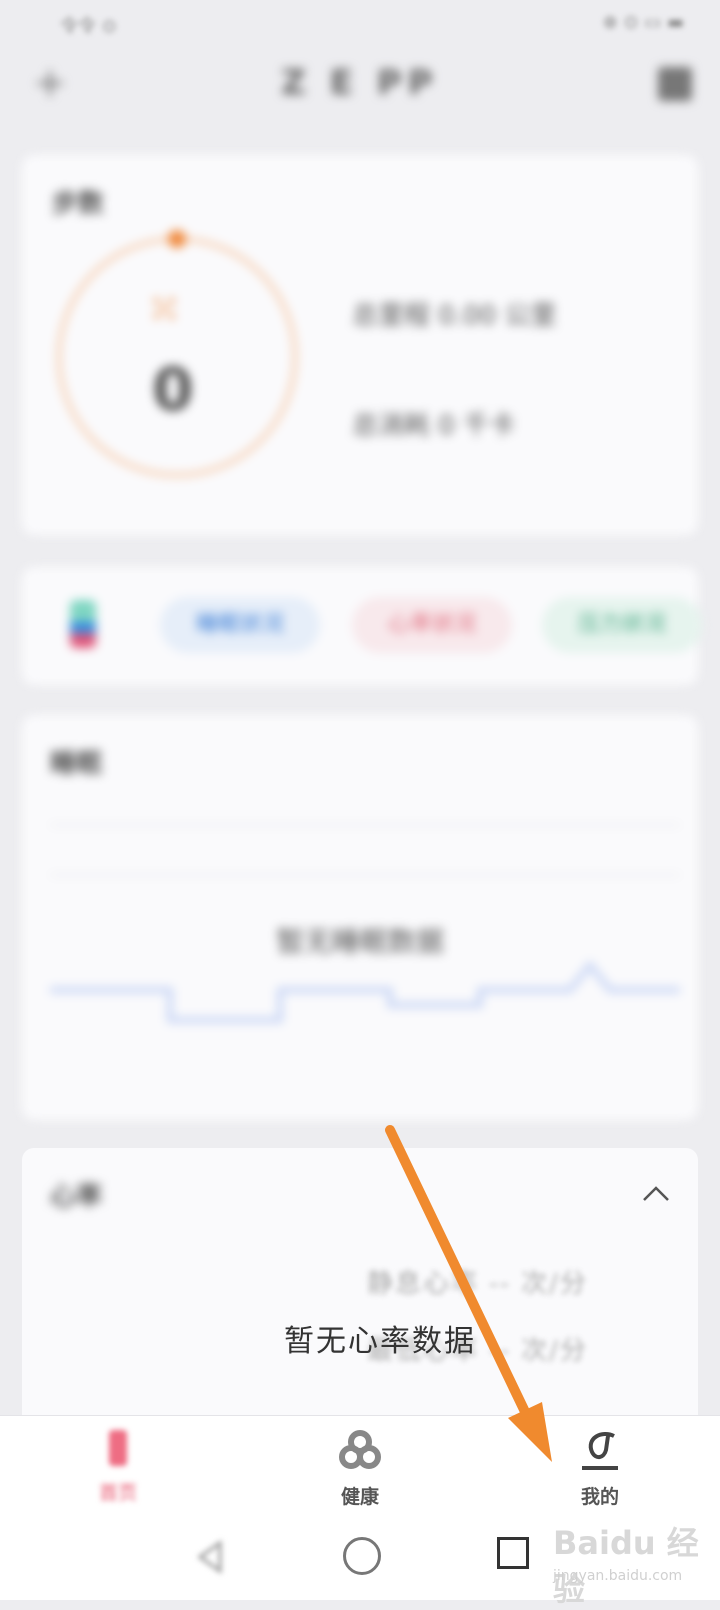 The width and height of the screenshot is (720, 1610). What do you see at coordinates (622, 625) in the screenshot?
I see `chip-stress-status: 压力状况` at bounding box center [622, 625].